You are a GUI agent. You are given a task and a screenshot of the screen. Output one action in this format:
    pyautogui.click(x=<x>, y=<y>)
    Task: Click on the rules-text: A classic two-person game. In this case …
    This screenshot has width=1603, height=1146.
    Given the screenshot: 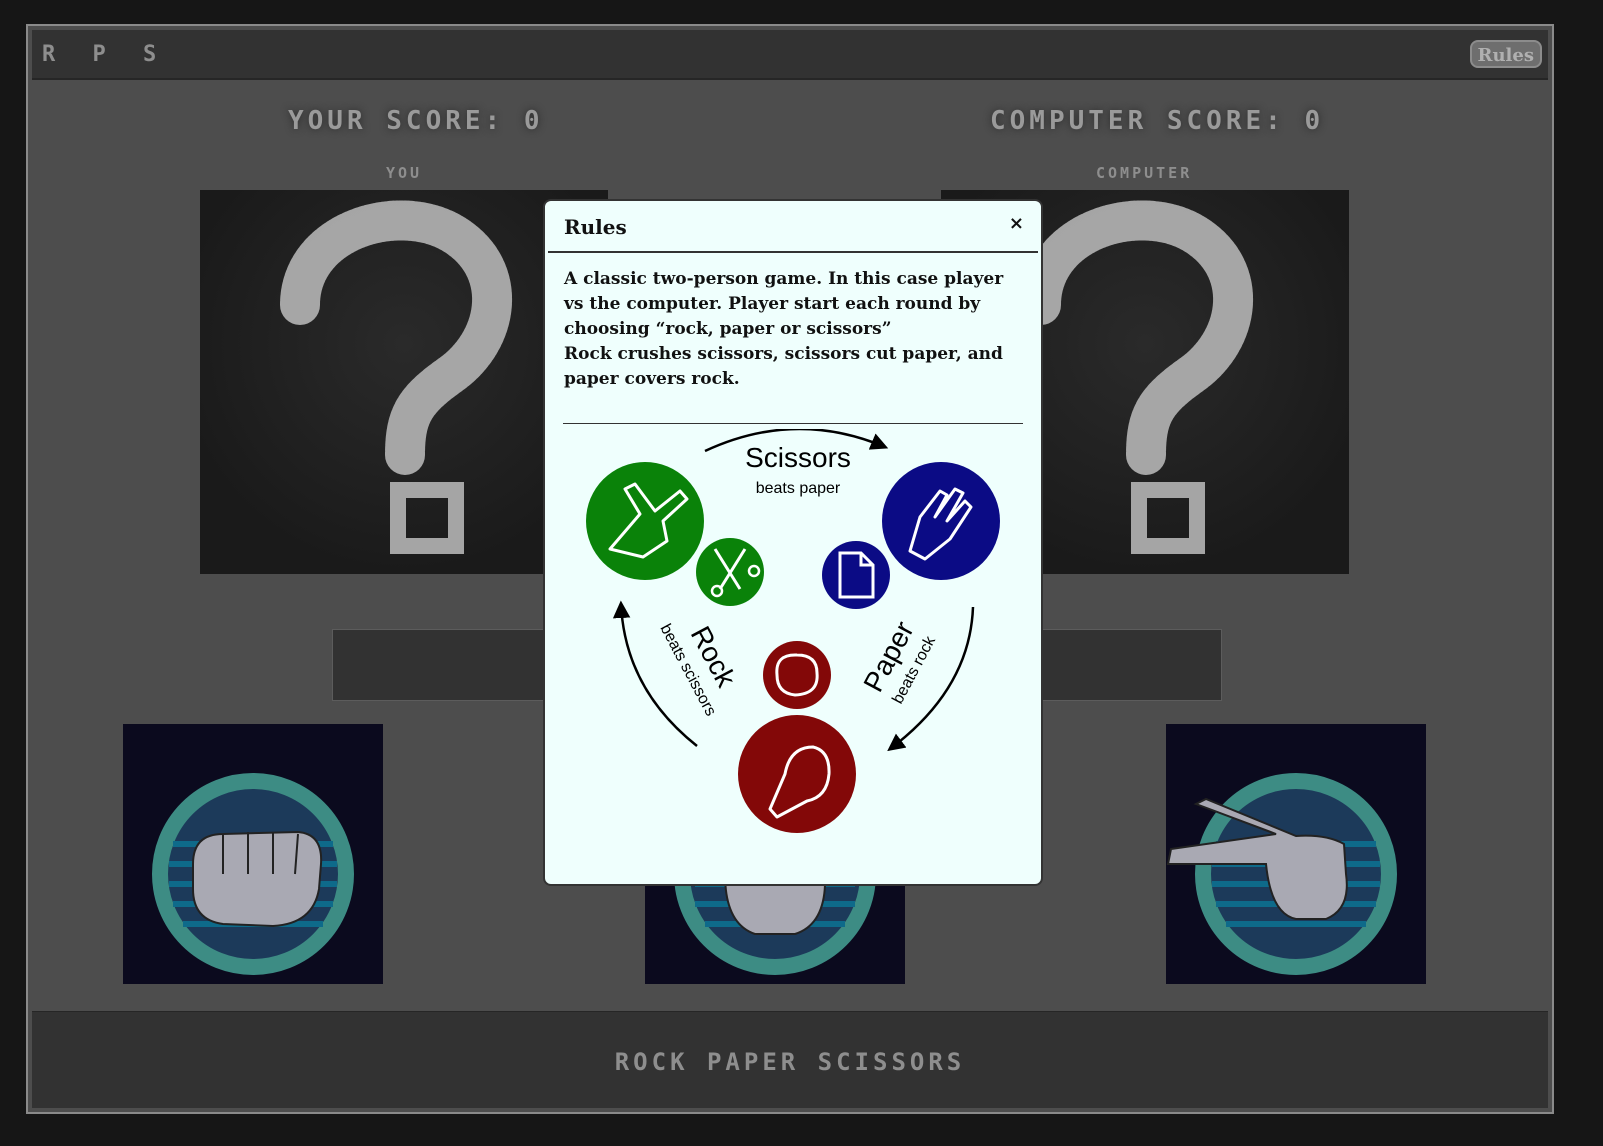 What is the action you would take?
    pyautogui.click(x=795, y=329)
    